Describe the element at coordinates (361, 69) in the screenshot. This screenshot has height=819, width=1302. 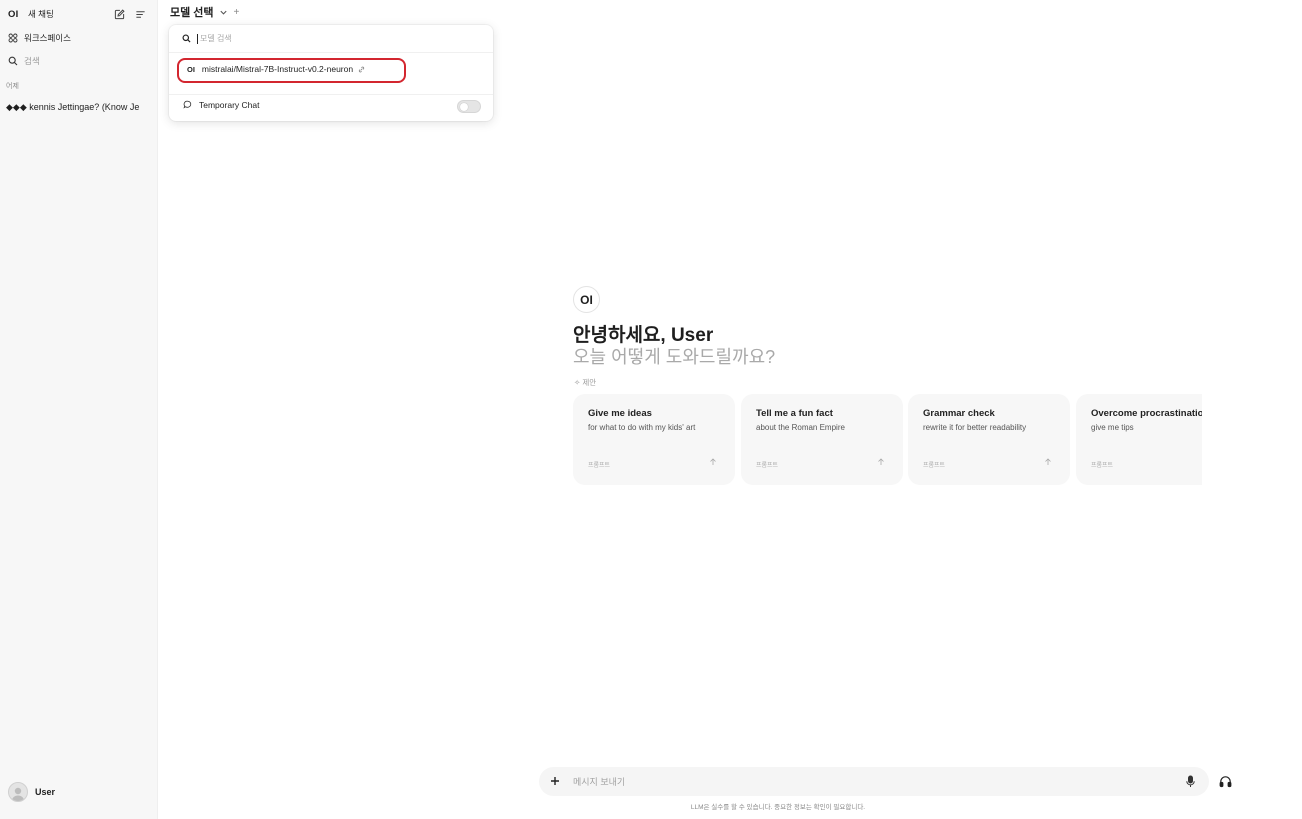
I see `link-icon` at that location.